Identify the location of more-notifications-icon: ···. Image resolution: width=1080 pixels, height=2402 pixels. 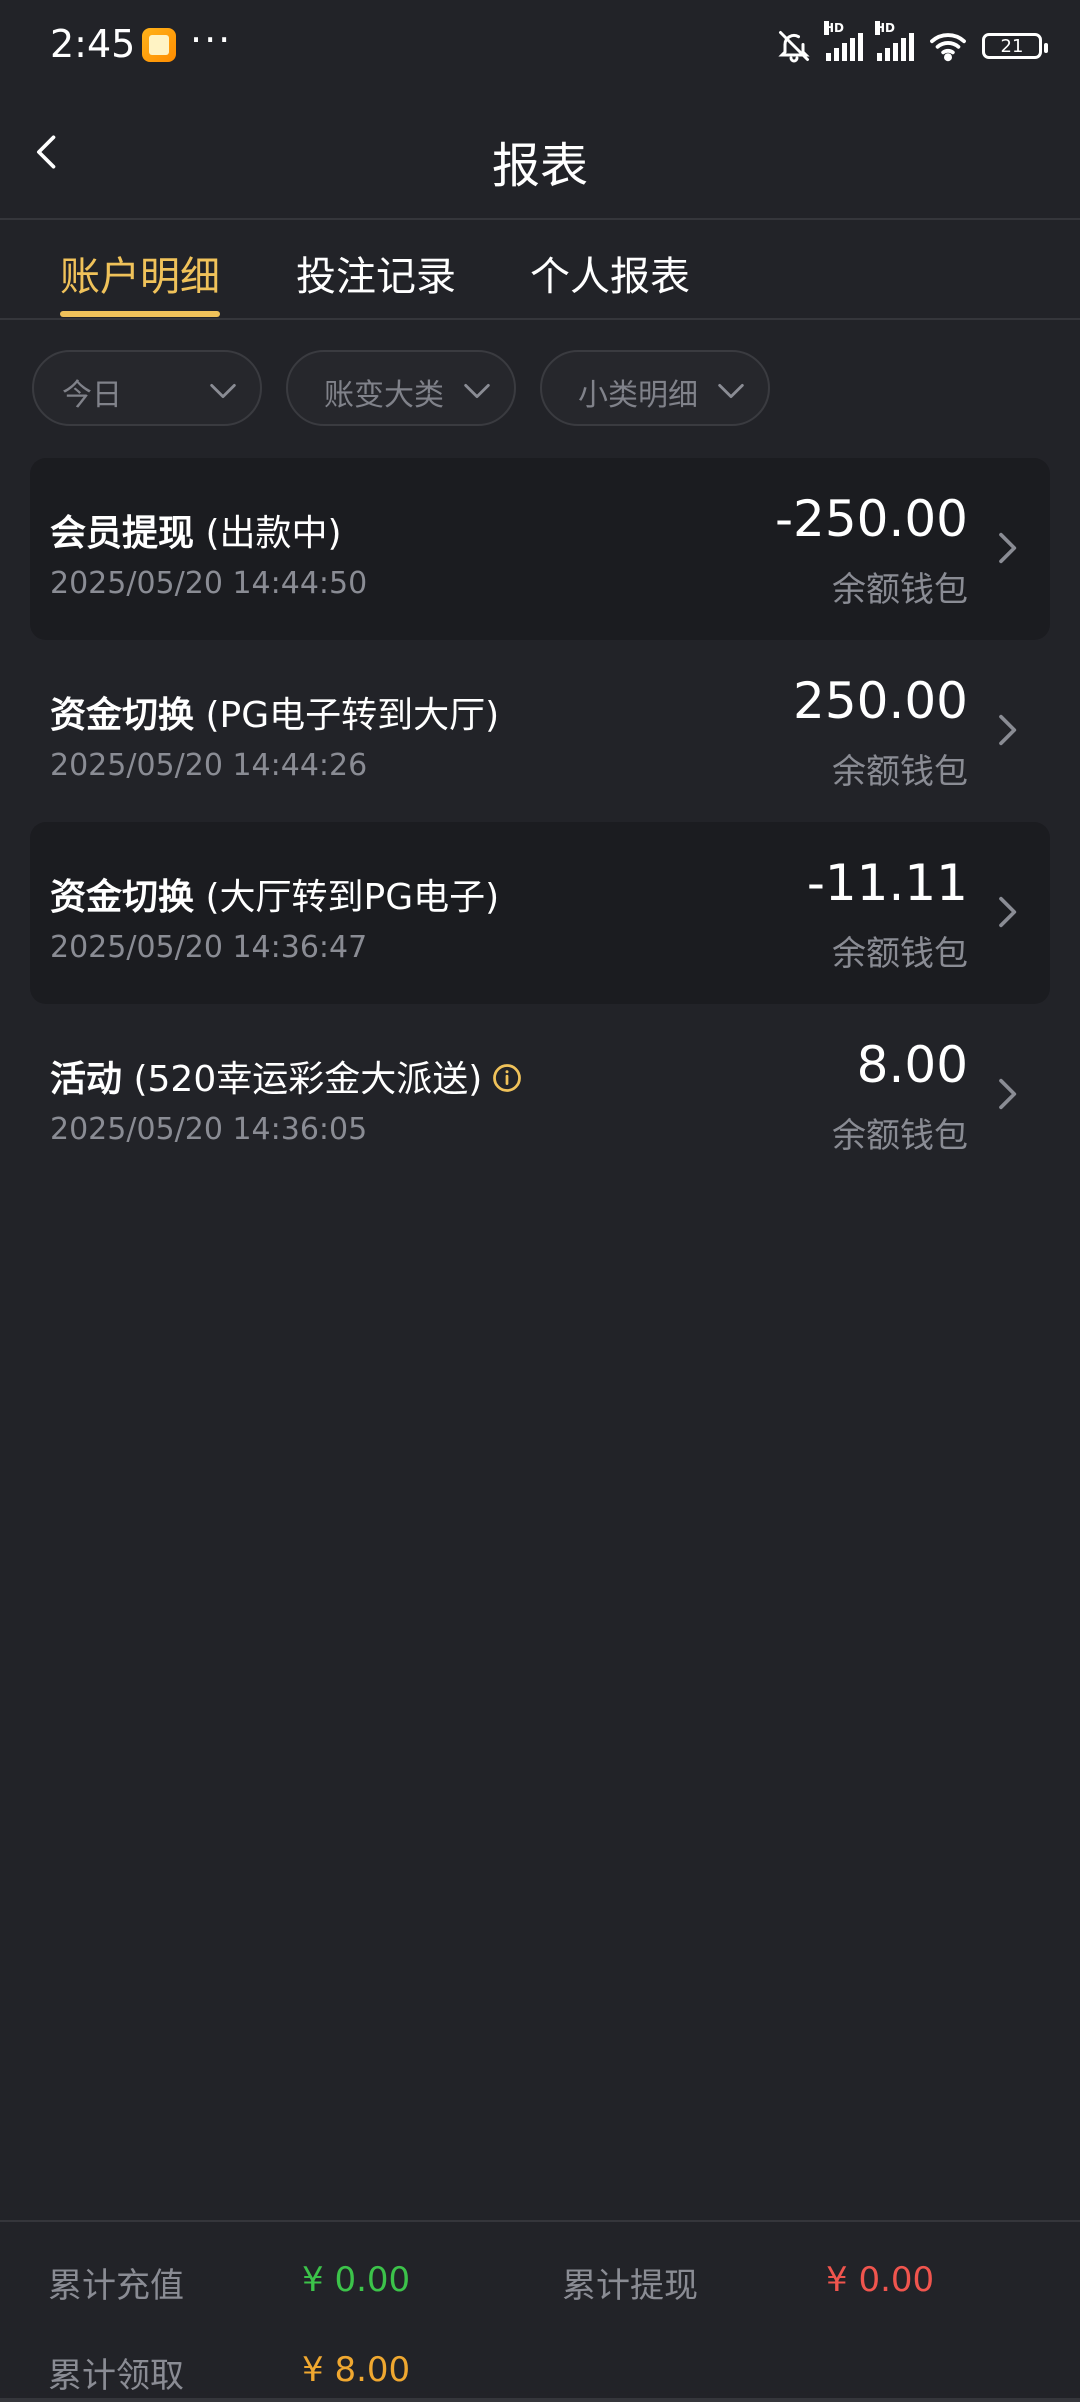
(211, 40).